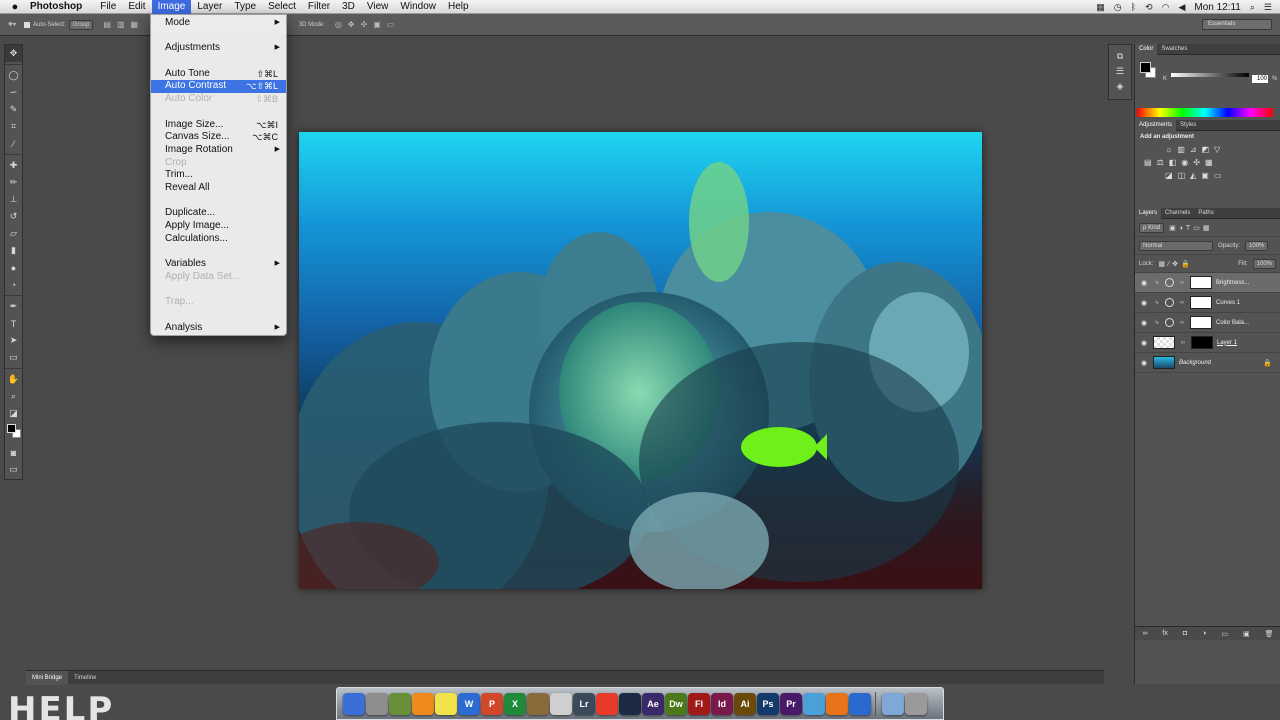 This screenshot has width=1280, height=720. Describe the element at coordinates (1181, 149) in the screenshot. I see `levels-icon: ▥` at that location.